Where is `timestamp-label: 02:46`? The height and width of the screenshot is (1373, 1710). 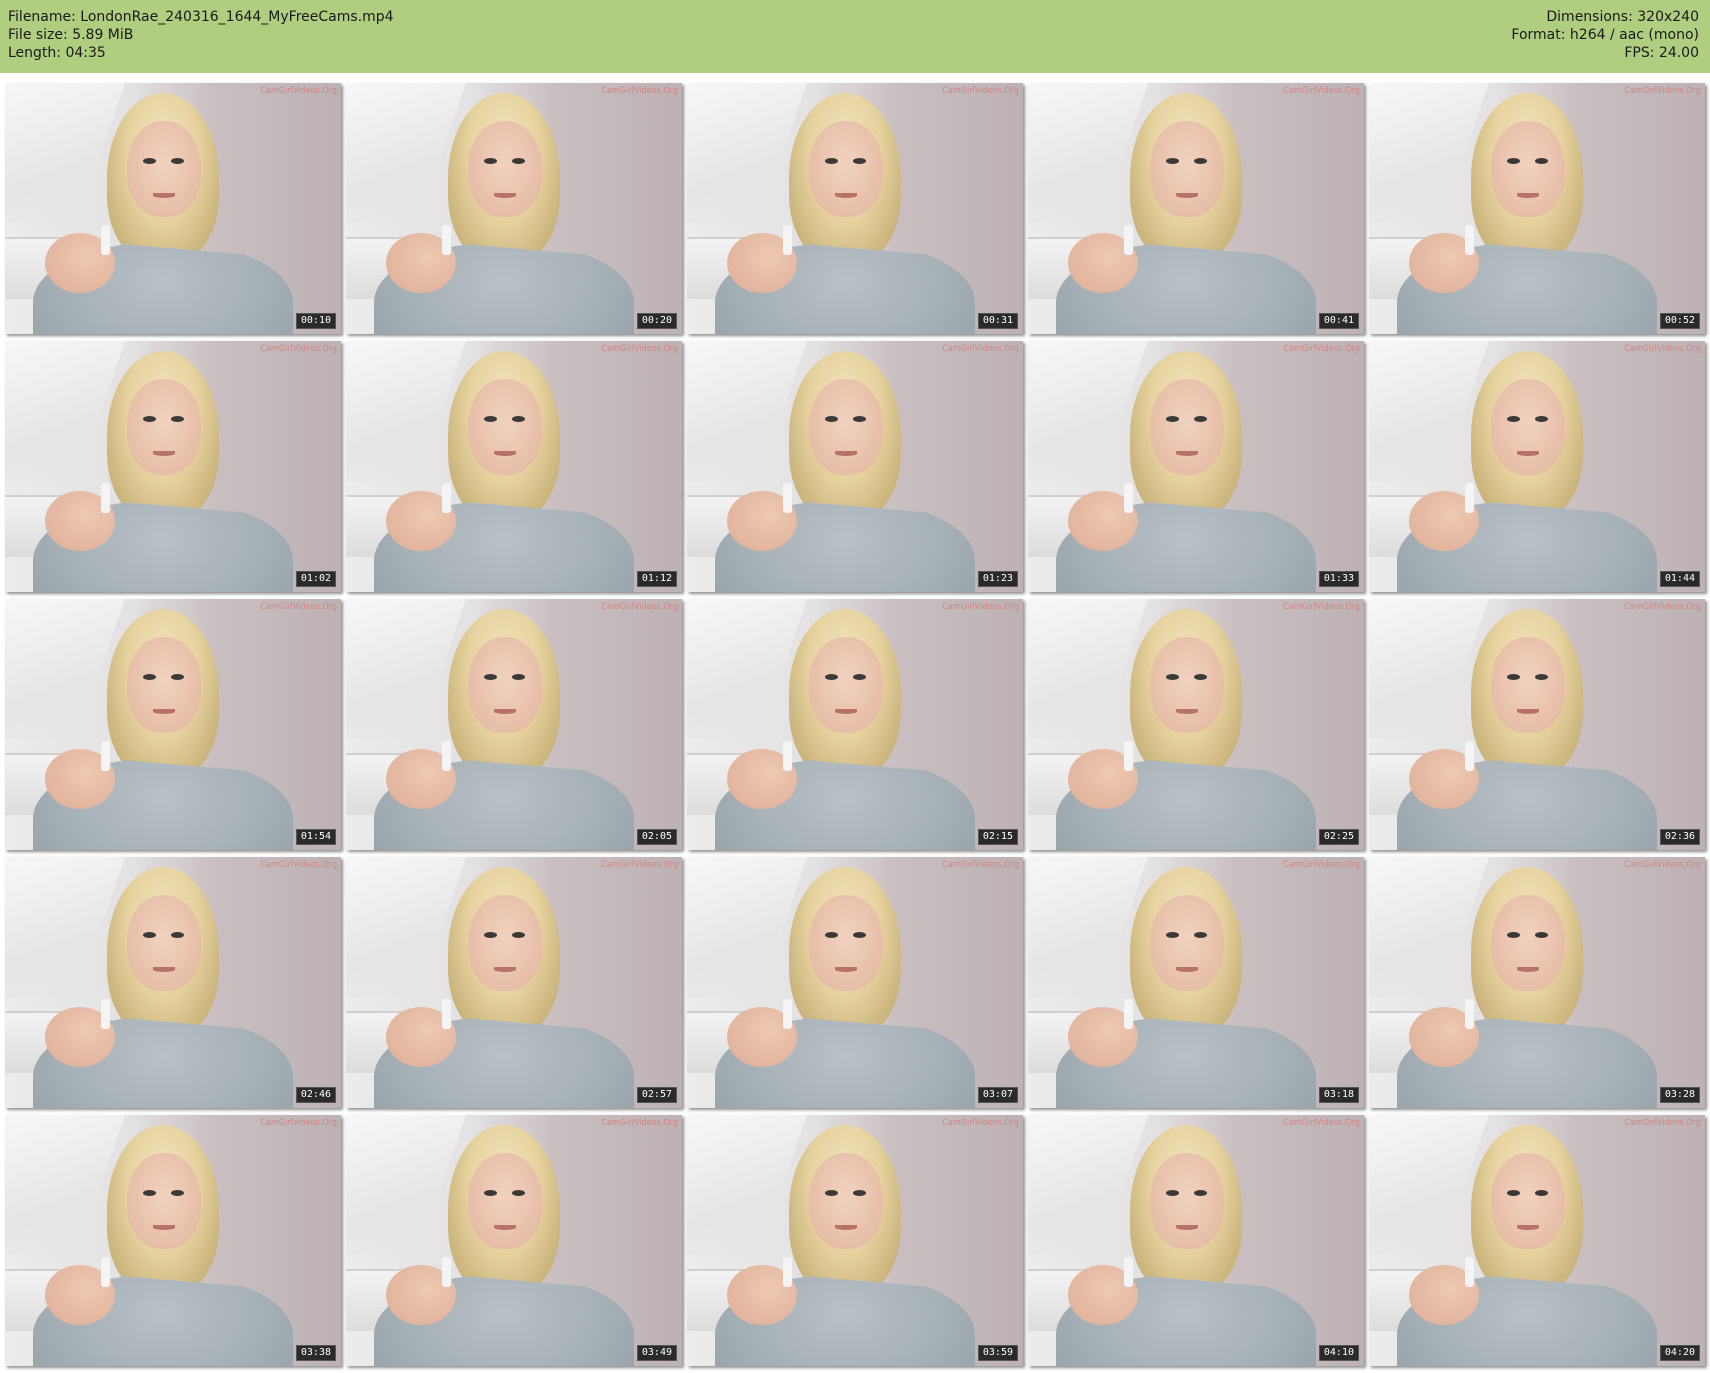 timestamp-label: 02:46 is located at coordinates (315, 1095).